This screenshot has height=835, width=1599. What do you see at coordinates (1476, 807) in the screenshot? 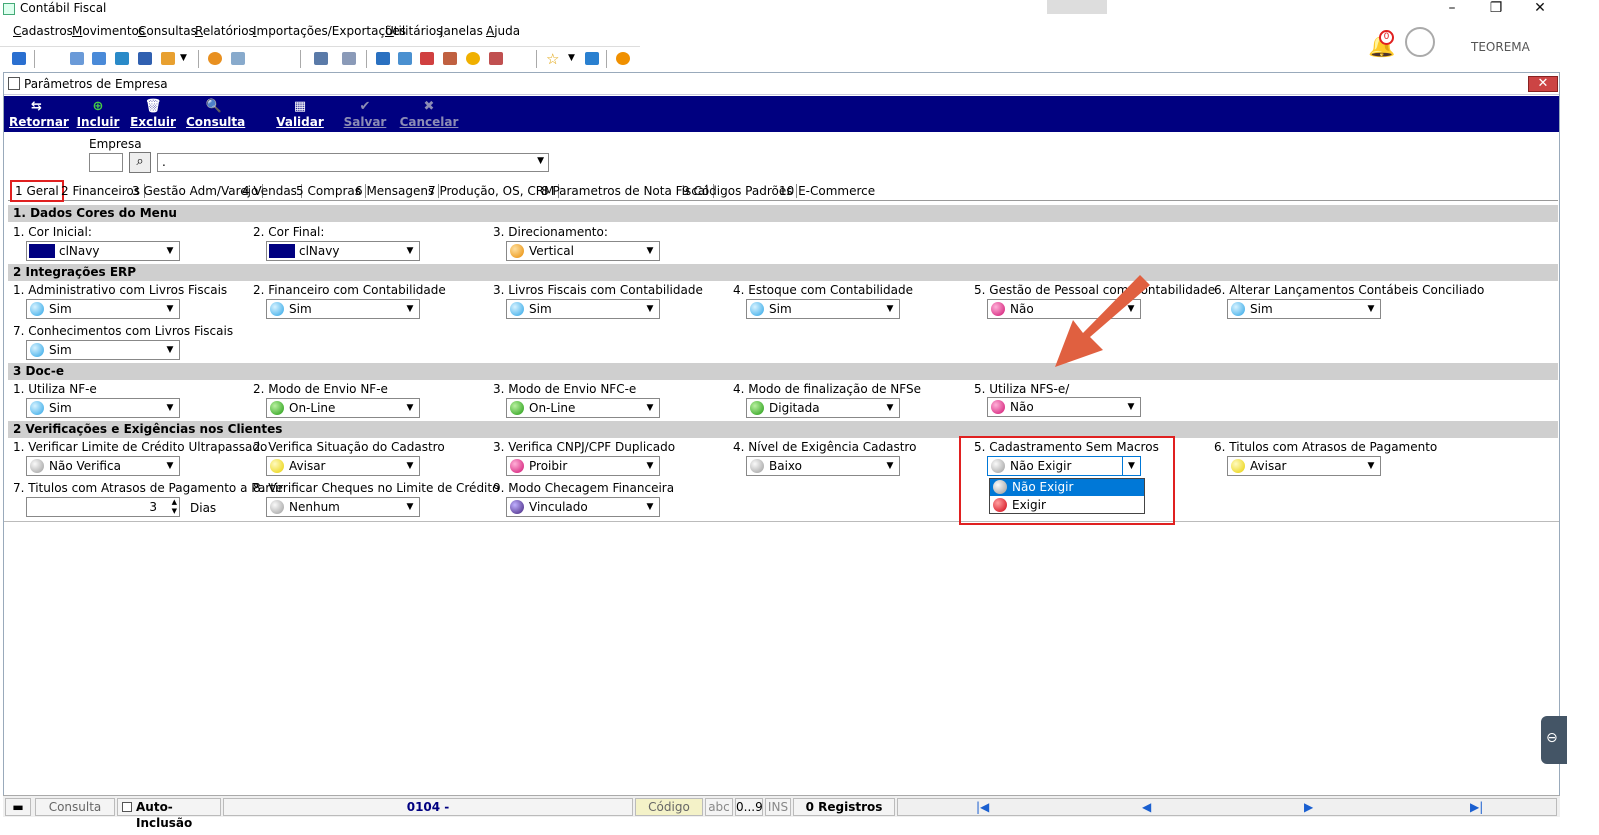
I see `nav-last-button: ▶|` at bounding box center [1476, 807].